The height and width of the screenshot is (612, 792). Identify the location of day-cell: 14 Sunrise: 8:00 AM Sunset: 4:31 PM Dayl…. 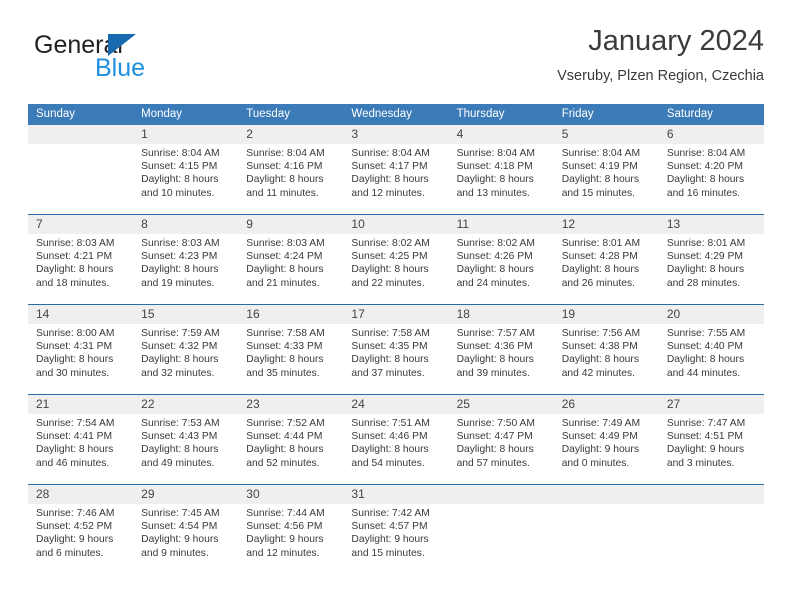
(81, 349).